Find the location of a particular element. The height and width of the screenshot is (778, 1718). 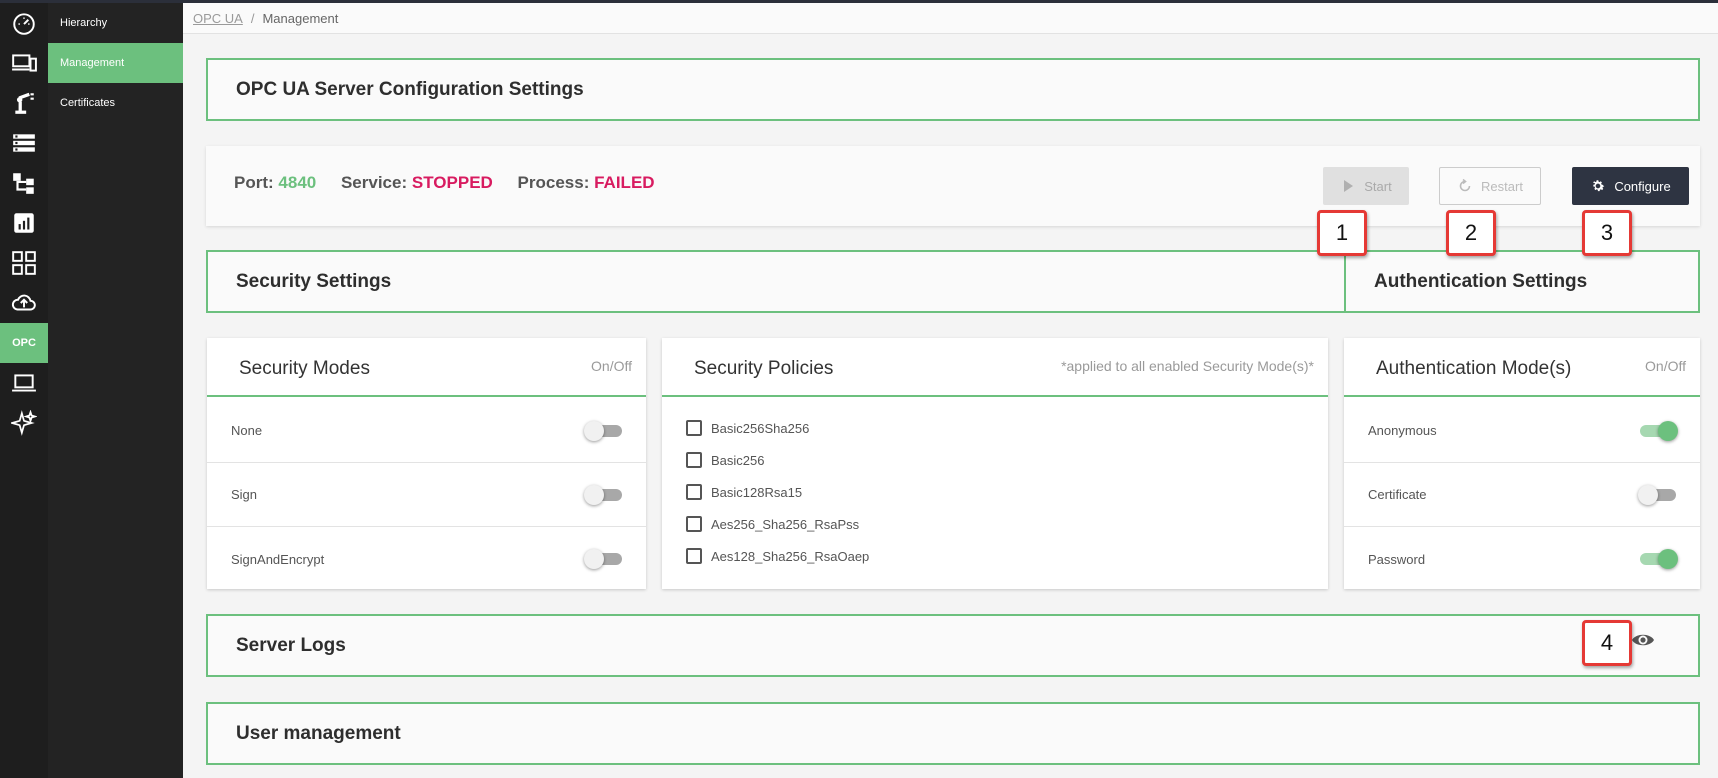

breadcrumb: OPC UA / Management is located at coordinates (950, 18).